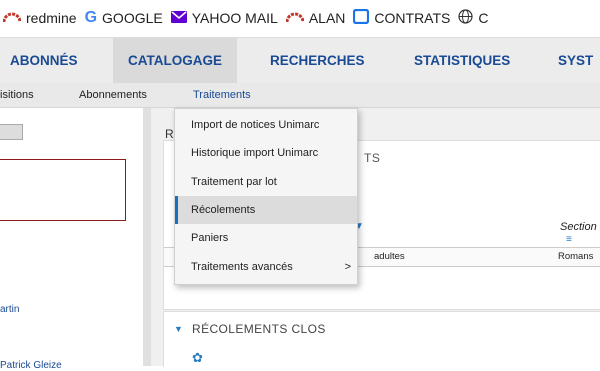  What do you see at coordinates (266, 125) in the screenshot?
I see `menu-item-import-unimarc: Import de notices Unimarc` at bounding box center [266, 125].